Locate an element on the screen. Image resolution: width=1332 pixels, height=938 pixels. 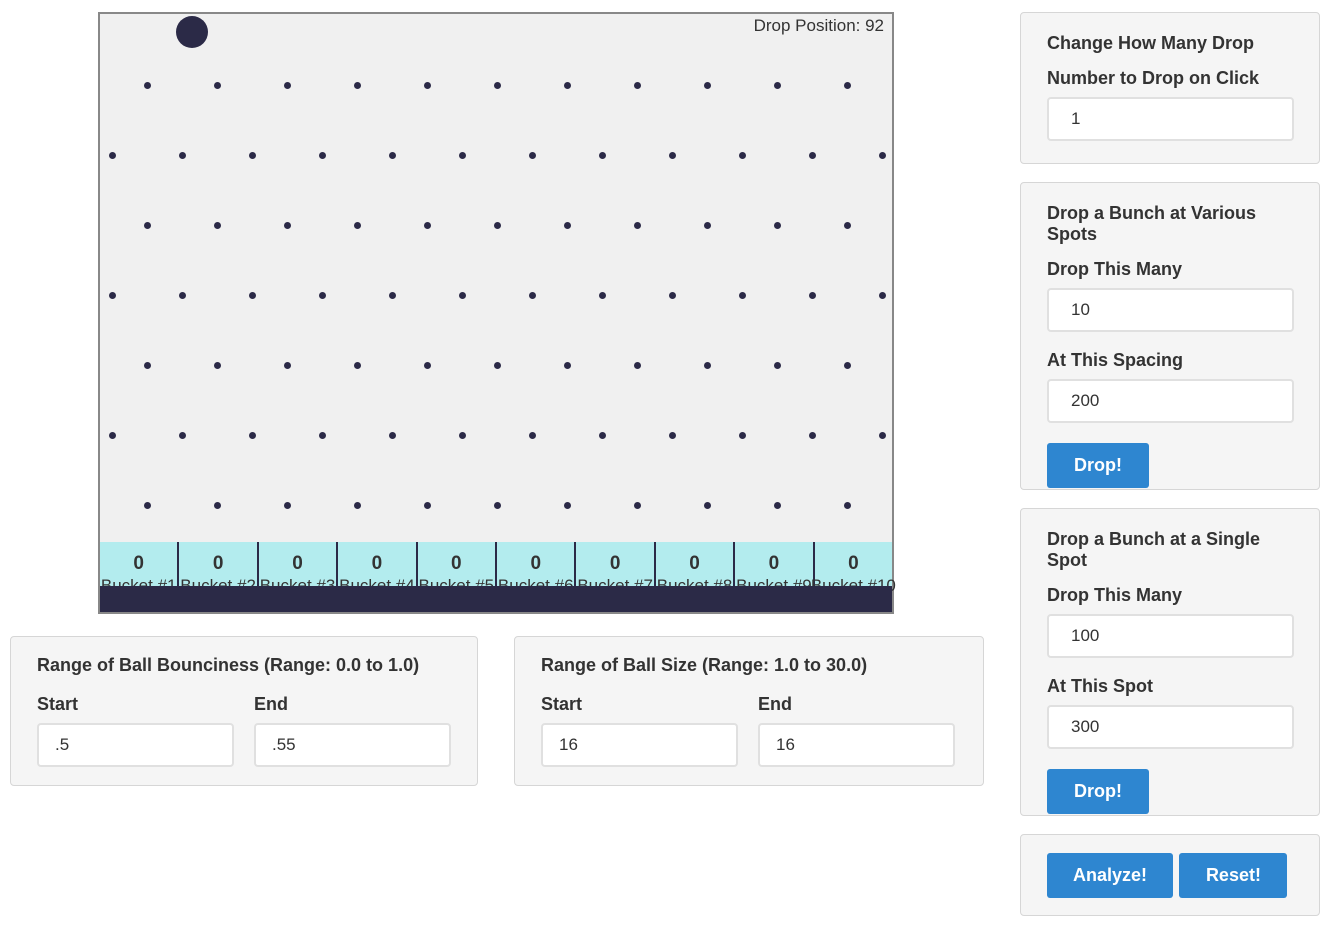
analyze-button: Analyze! is located at coordinates (1110, 875).